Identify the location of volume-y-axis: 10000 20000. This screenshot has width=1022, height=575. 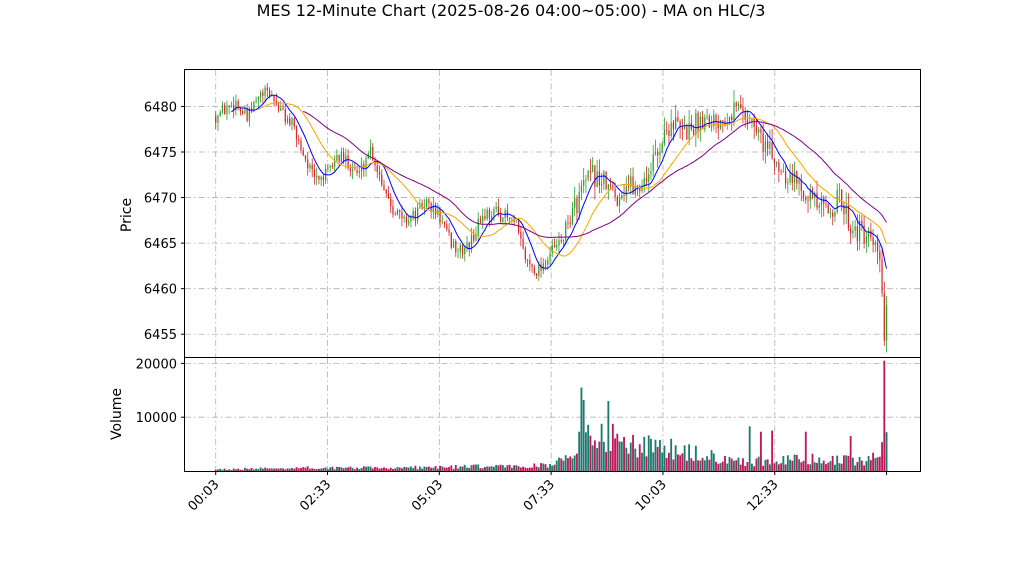
(160, 391).